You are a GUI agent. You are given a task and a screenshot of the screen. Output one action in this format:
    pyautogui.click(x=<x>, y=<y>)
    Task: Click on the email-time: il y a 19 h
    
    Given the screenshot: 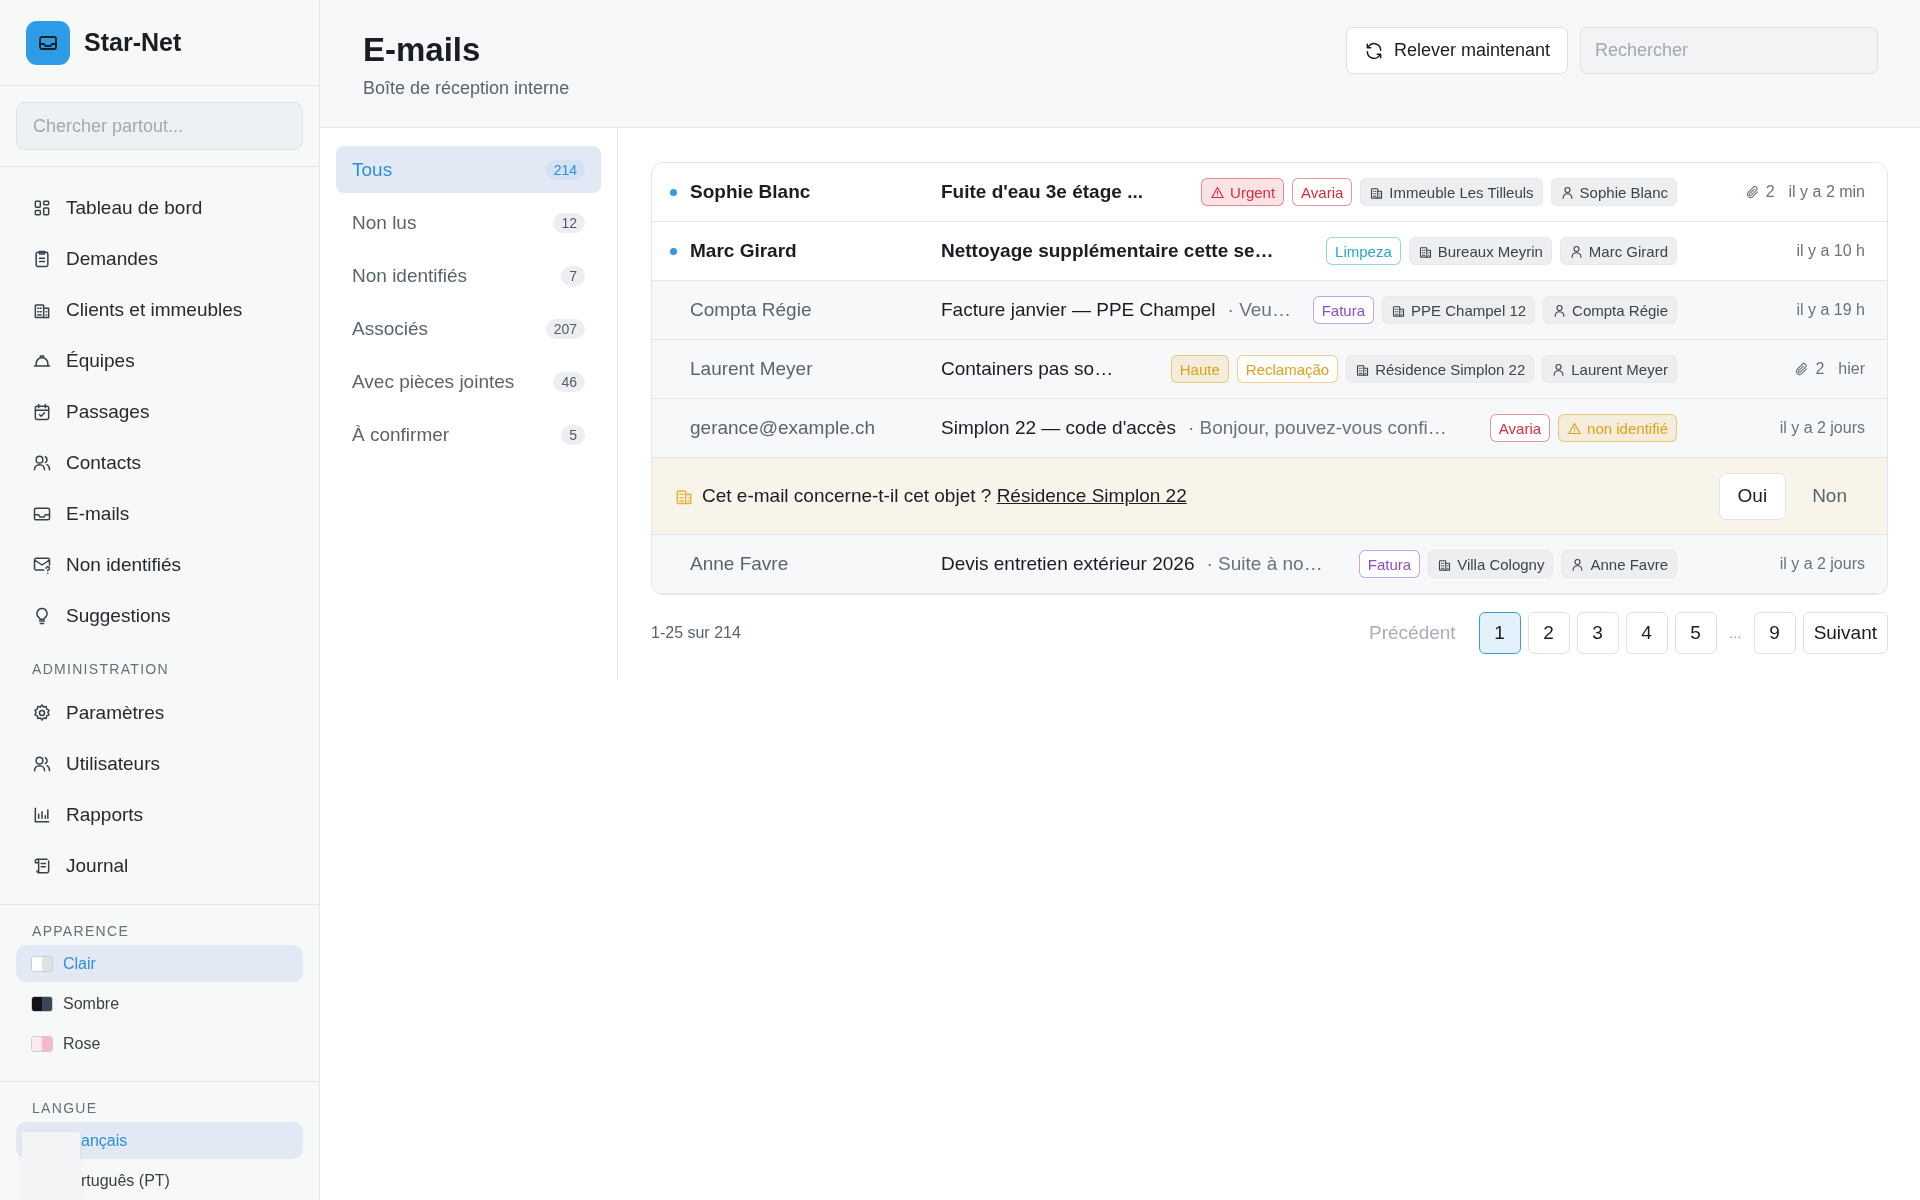 What is the action you would take?
    pyautogui.click(x=1830, y=310)
    